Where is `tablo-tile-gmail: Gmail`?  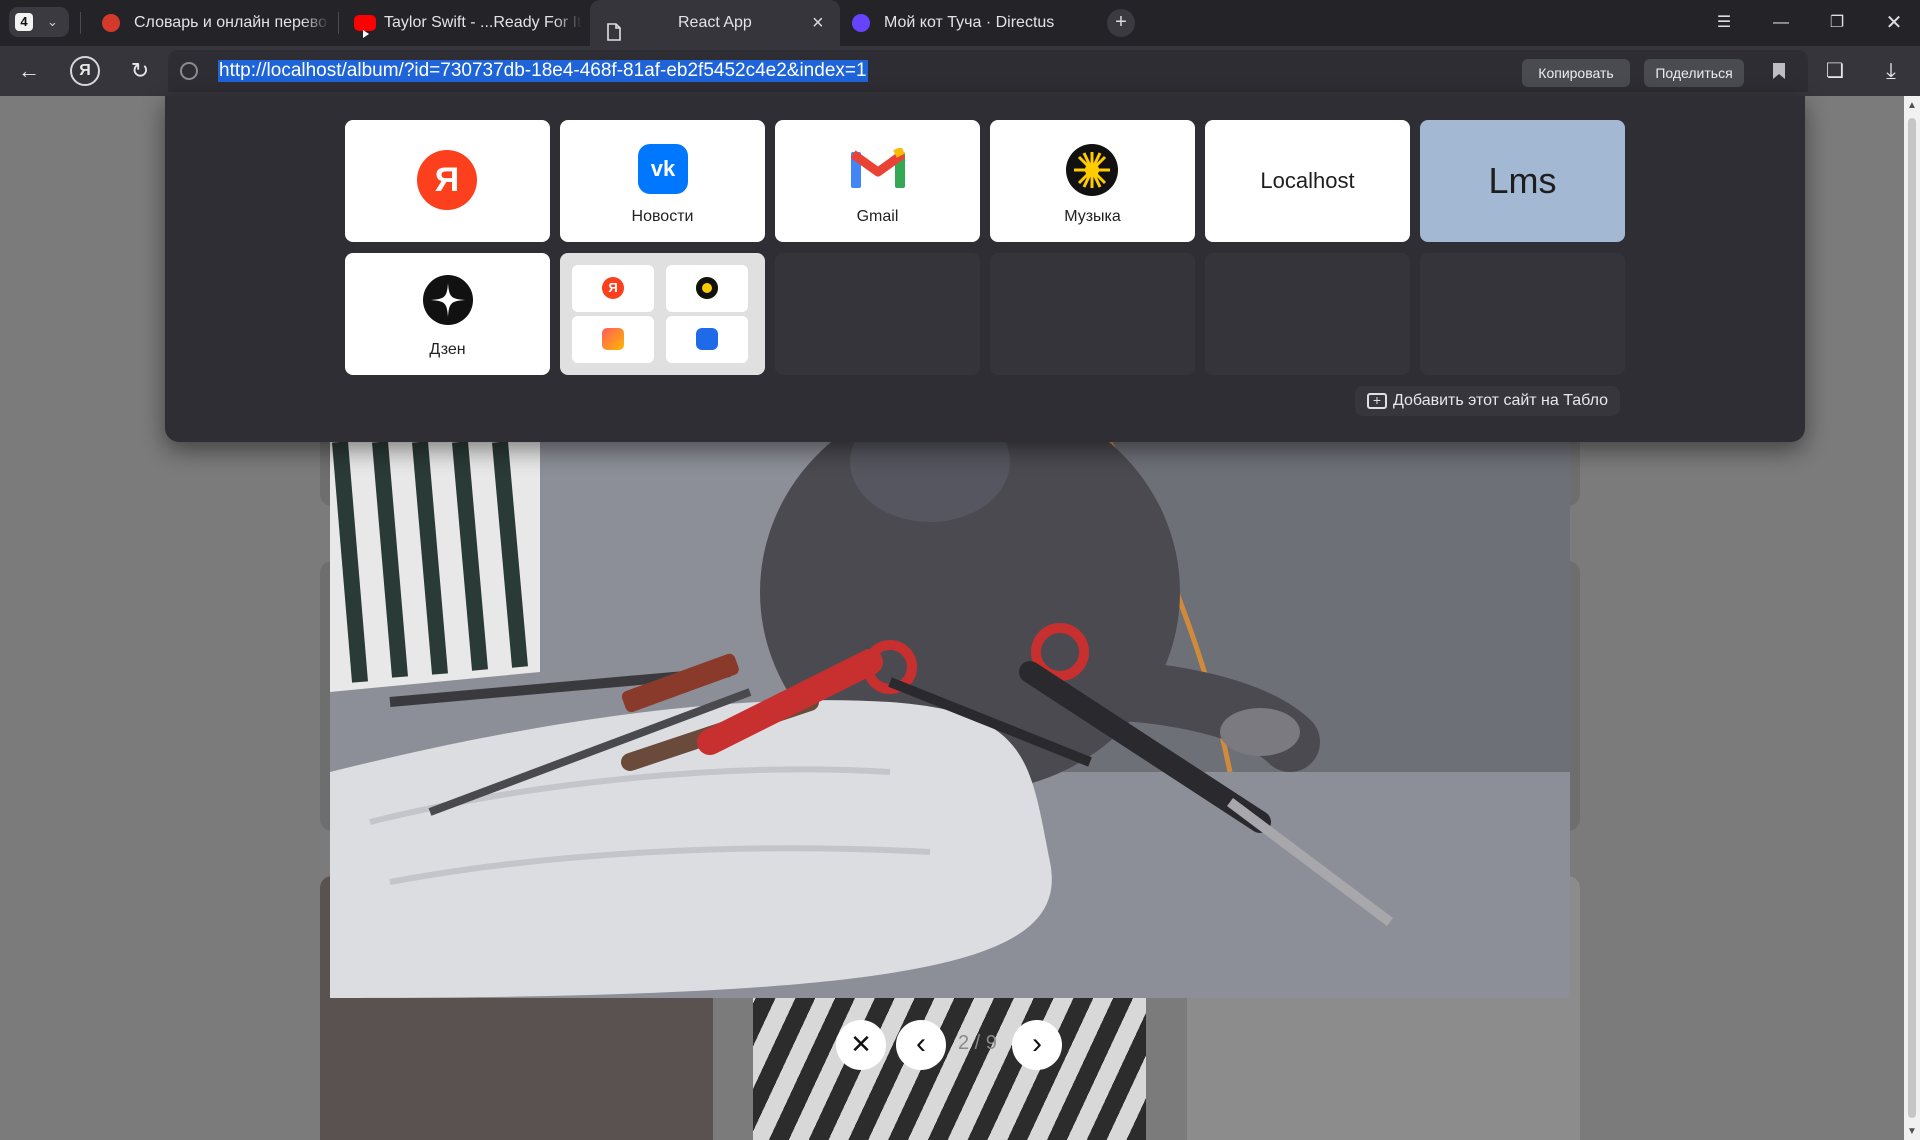 tablo-tile-gmail: Gmail is located at coordinates (877, 181).